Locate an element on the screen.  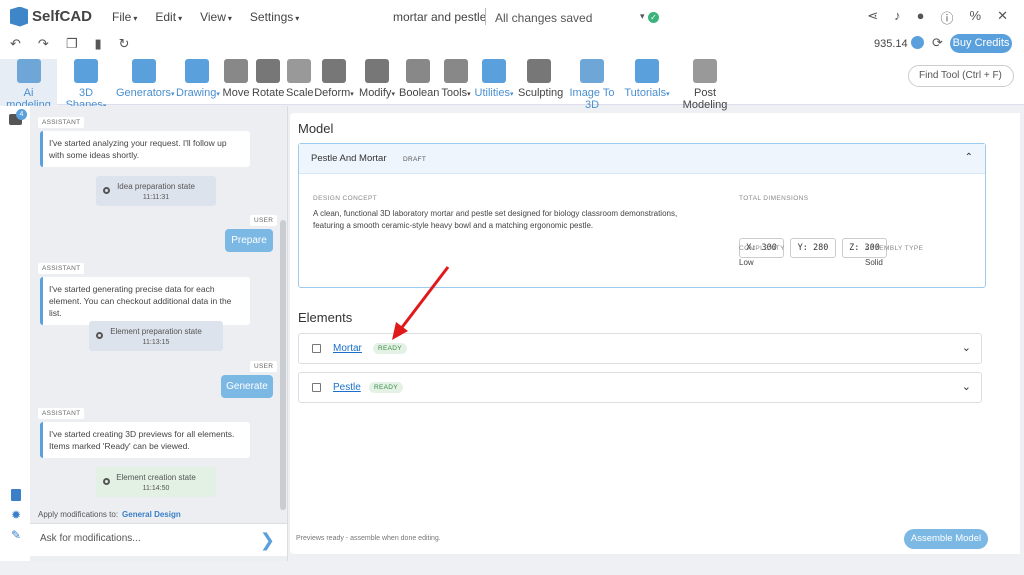
annotation-arrow is located at coordinates (421, 303).